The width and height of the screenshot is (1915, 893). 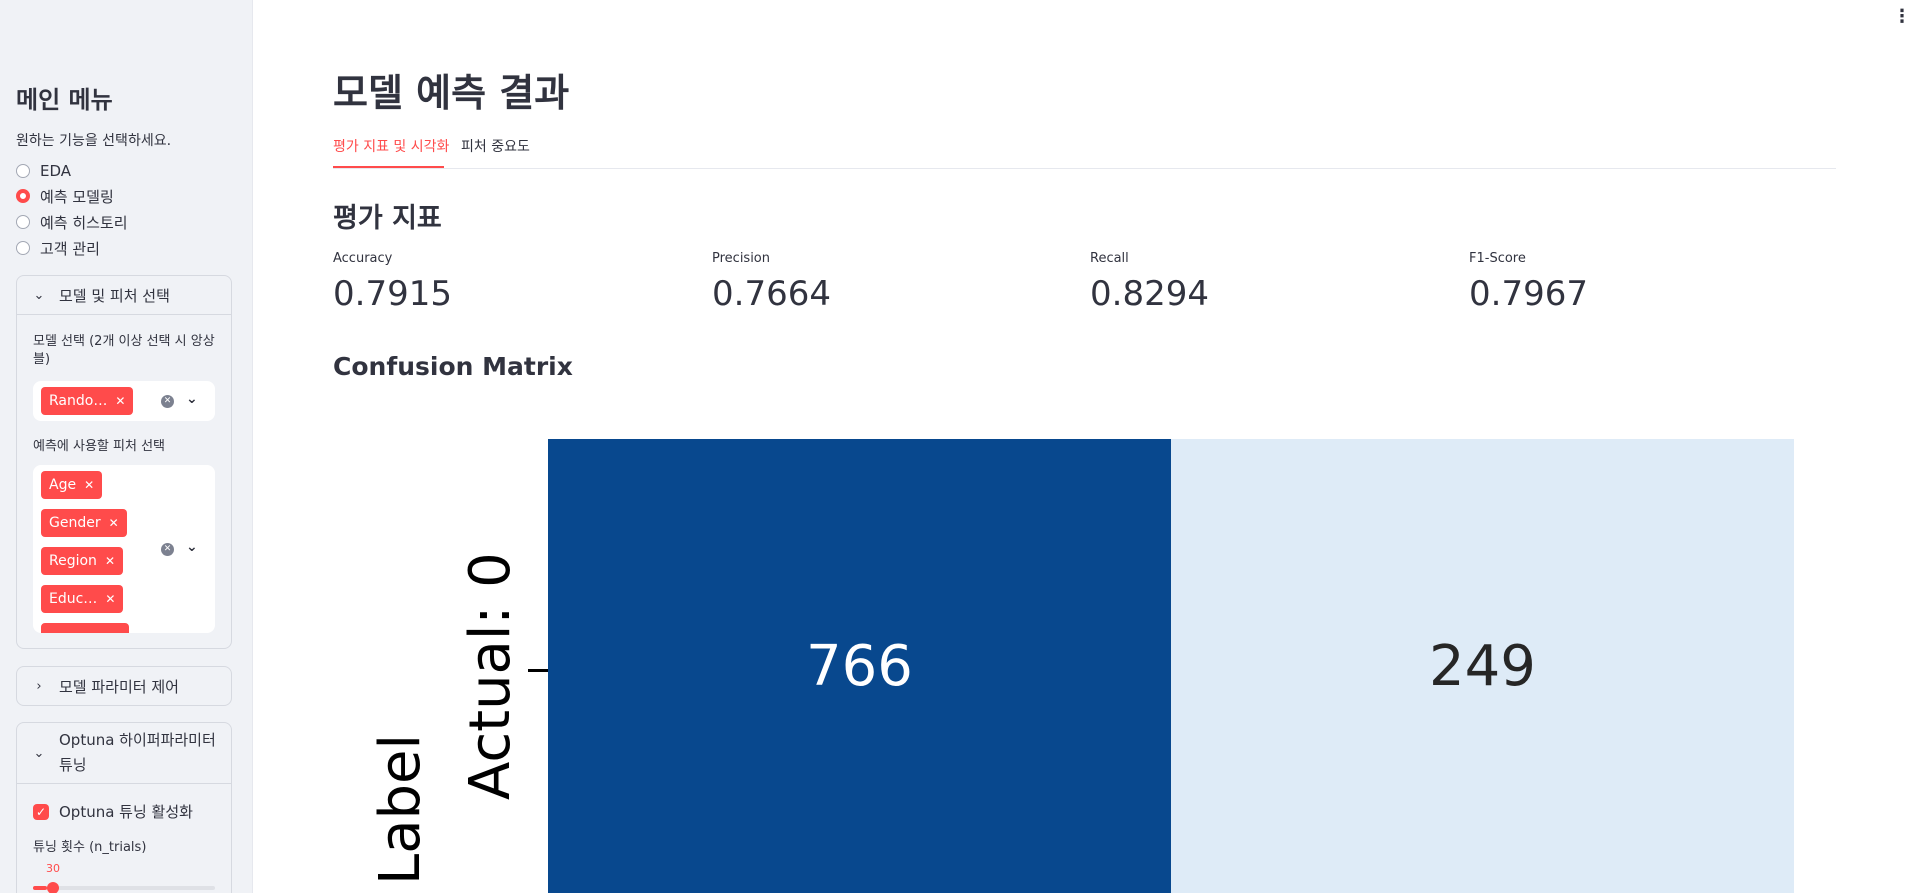 I want to click on expander-title: Optuna 하이퍼파라미터 튜닝, so click(x=137, y=752).